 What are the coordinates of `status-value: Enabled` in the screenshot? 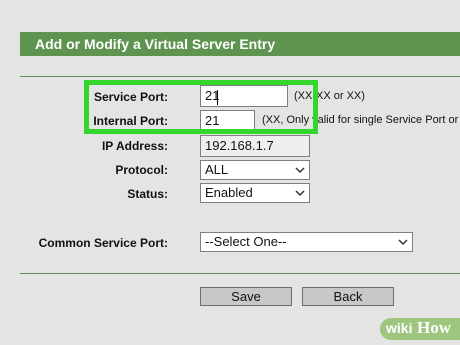 It's located at (229, 192).